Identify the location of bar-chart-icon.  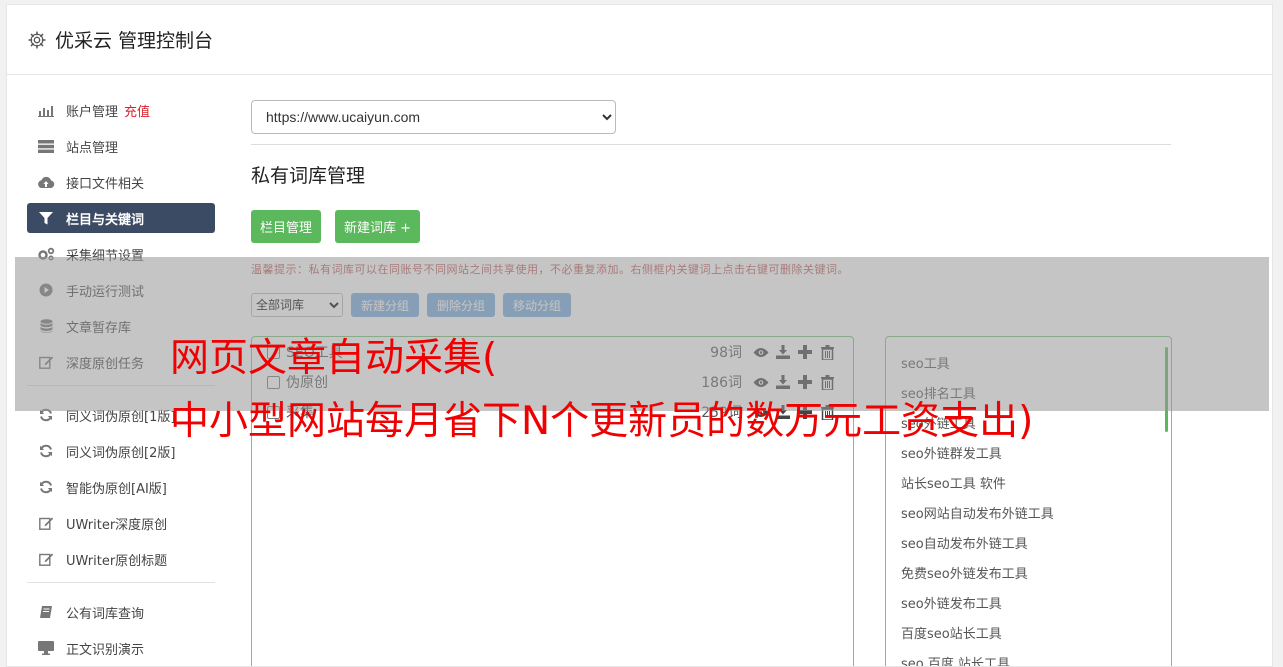
(46, 110).